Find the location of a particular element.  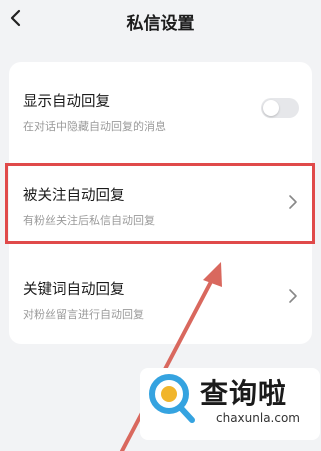

chevron-right-icon is located at coordinates (293, 296).